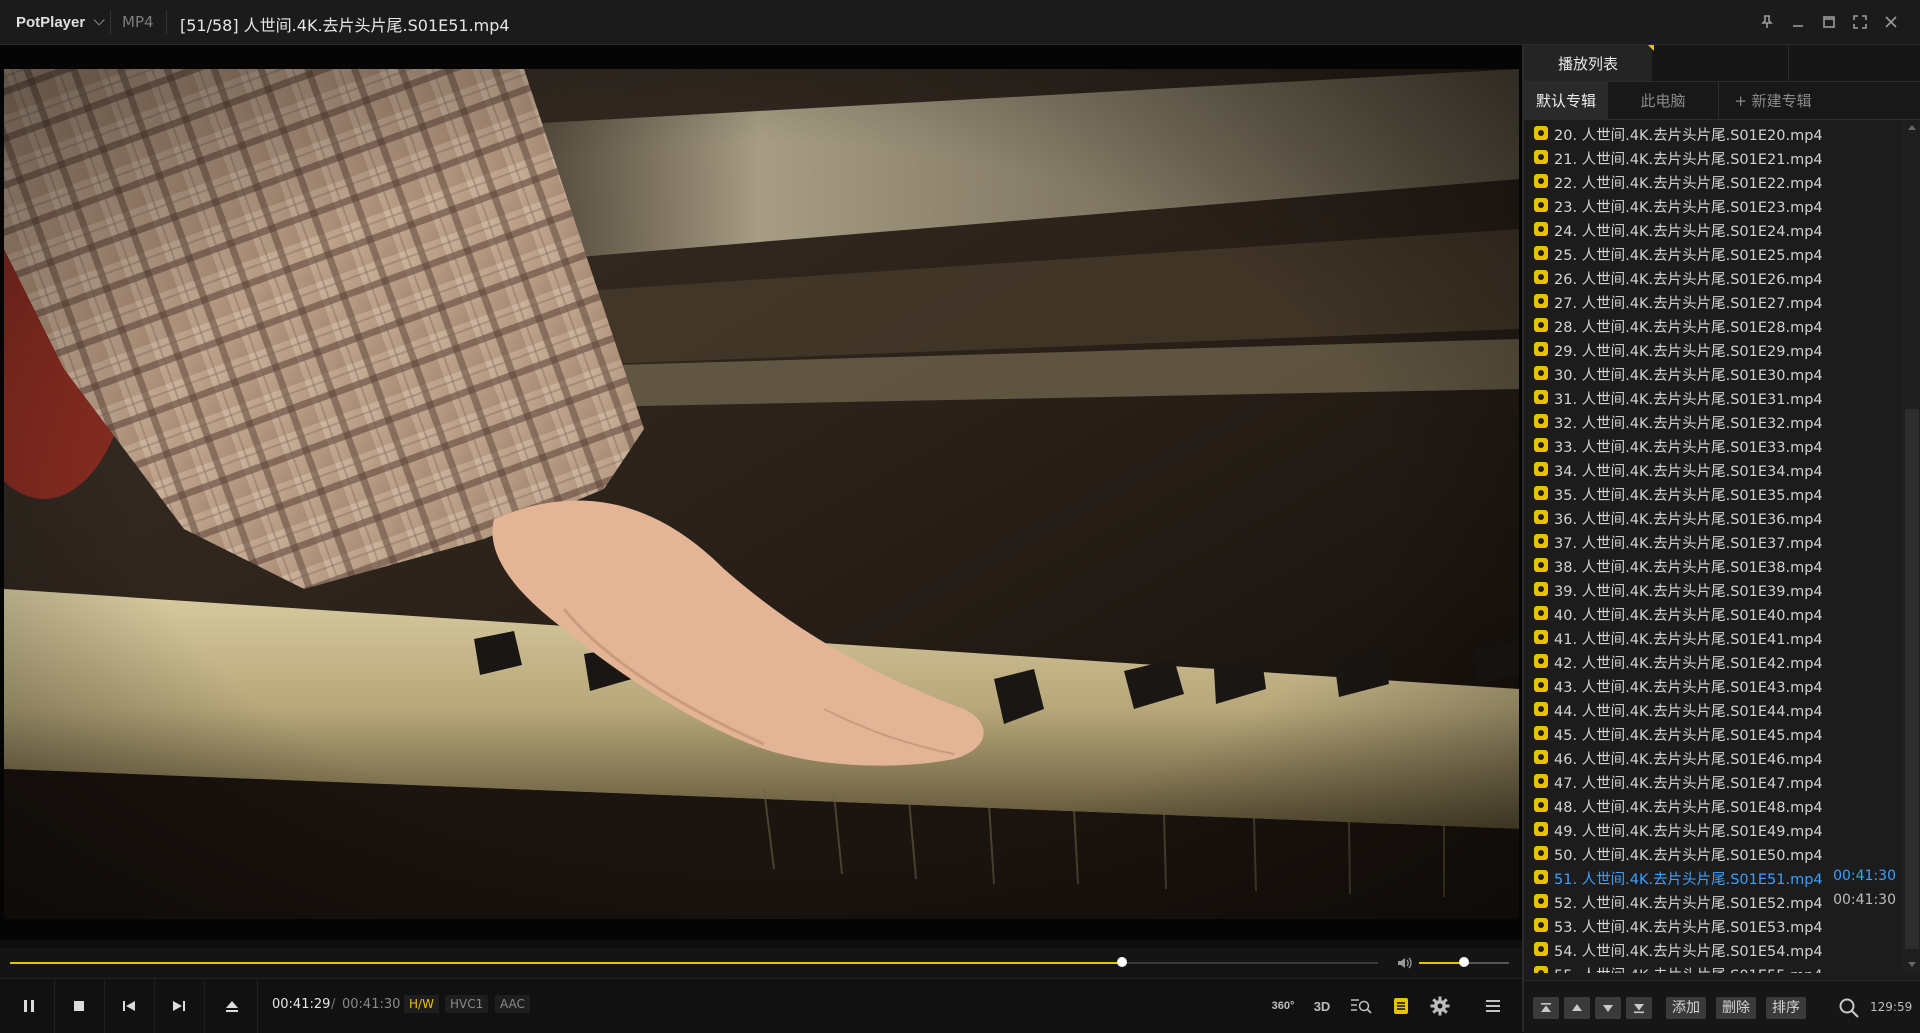  I want to click on hw-decoder-badge: H/W, so click(421, 1004).